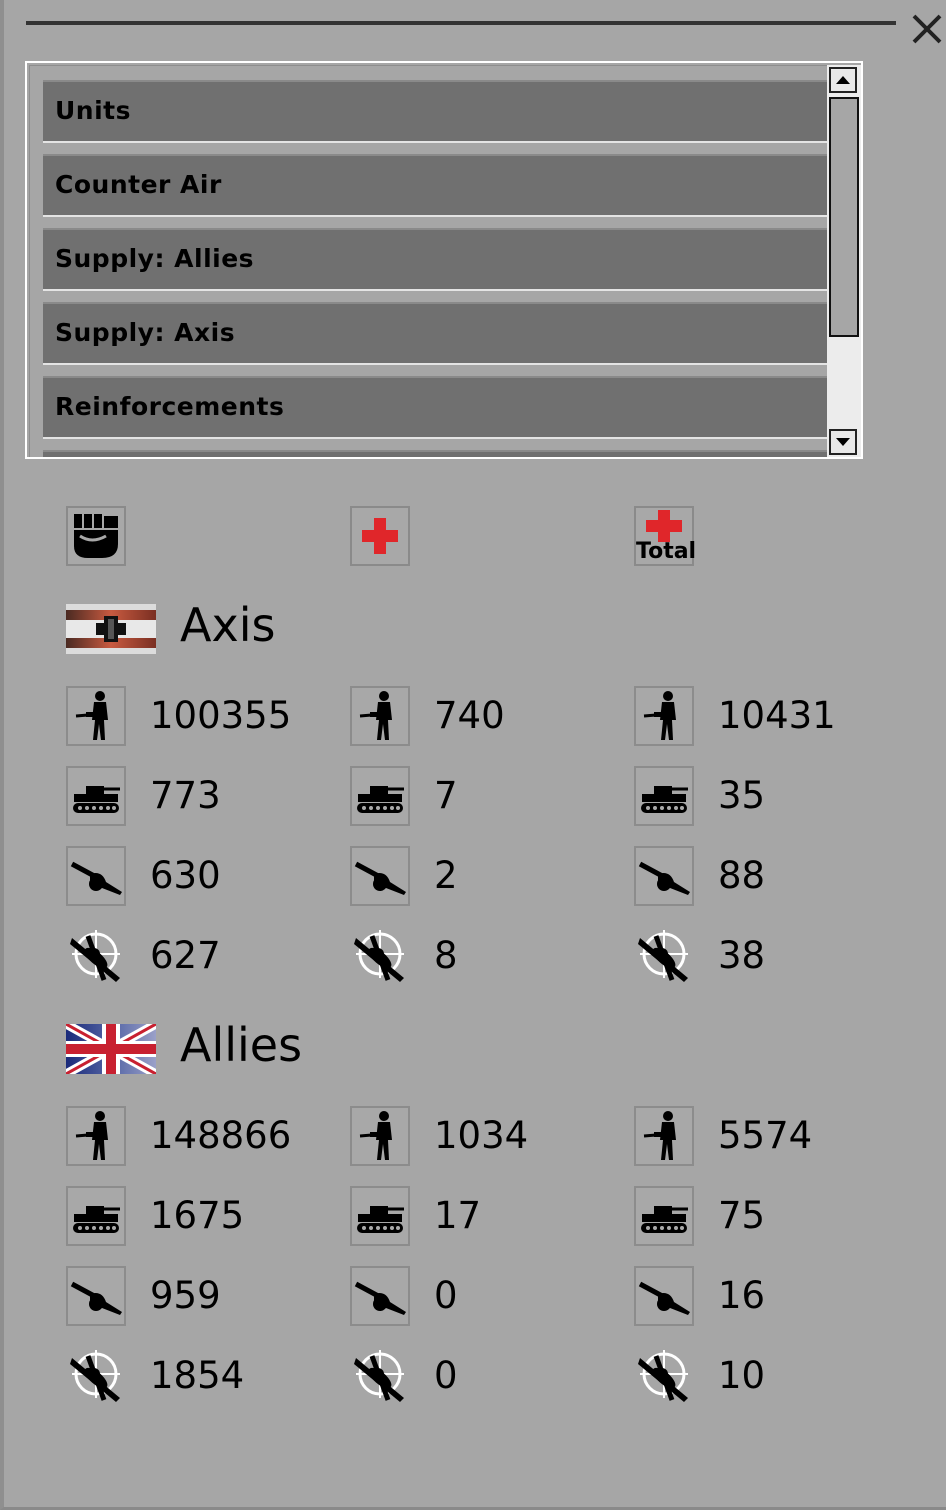  Describe the element at coordinates (469, 715) in the screenshot. I see `axis-infantry-value-col2: 740` at that location.